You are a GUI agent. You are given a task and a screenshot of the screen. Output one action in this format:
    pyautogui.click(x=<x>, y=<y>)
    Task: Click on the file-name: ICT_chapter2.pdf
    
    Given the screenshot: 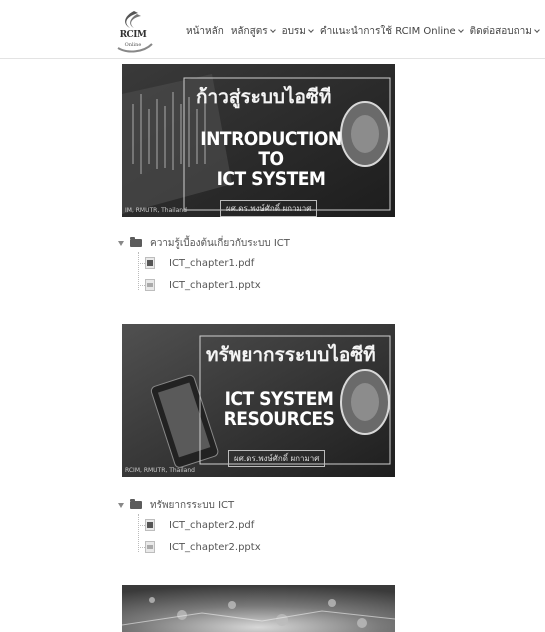 What is the action you would take?
    pyautogui.click(x=212, y=525)
    